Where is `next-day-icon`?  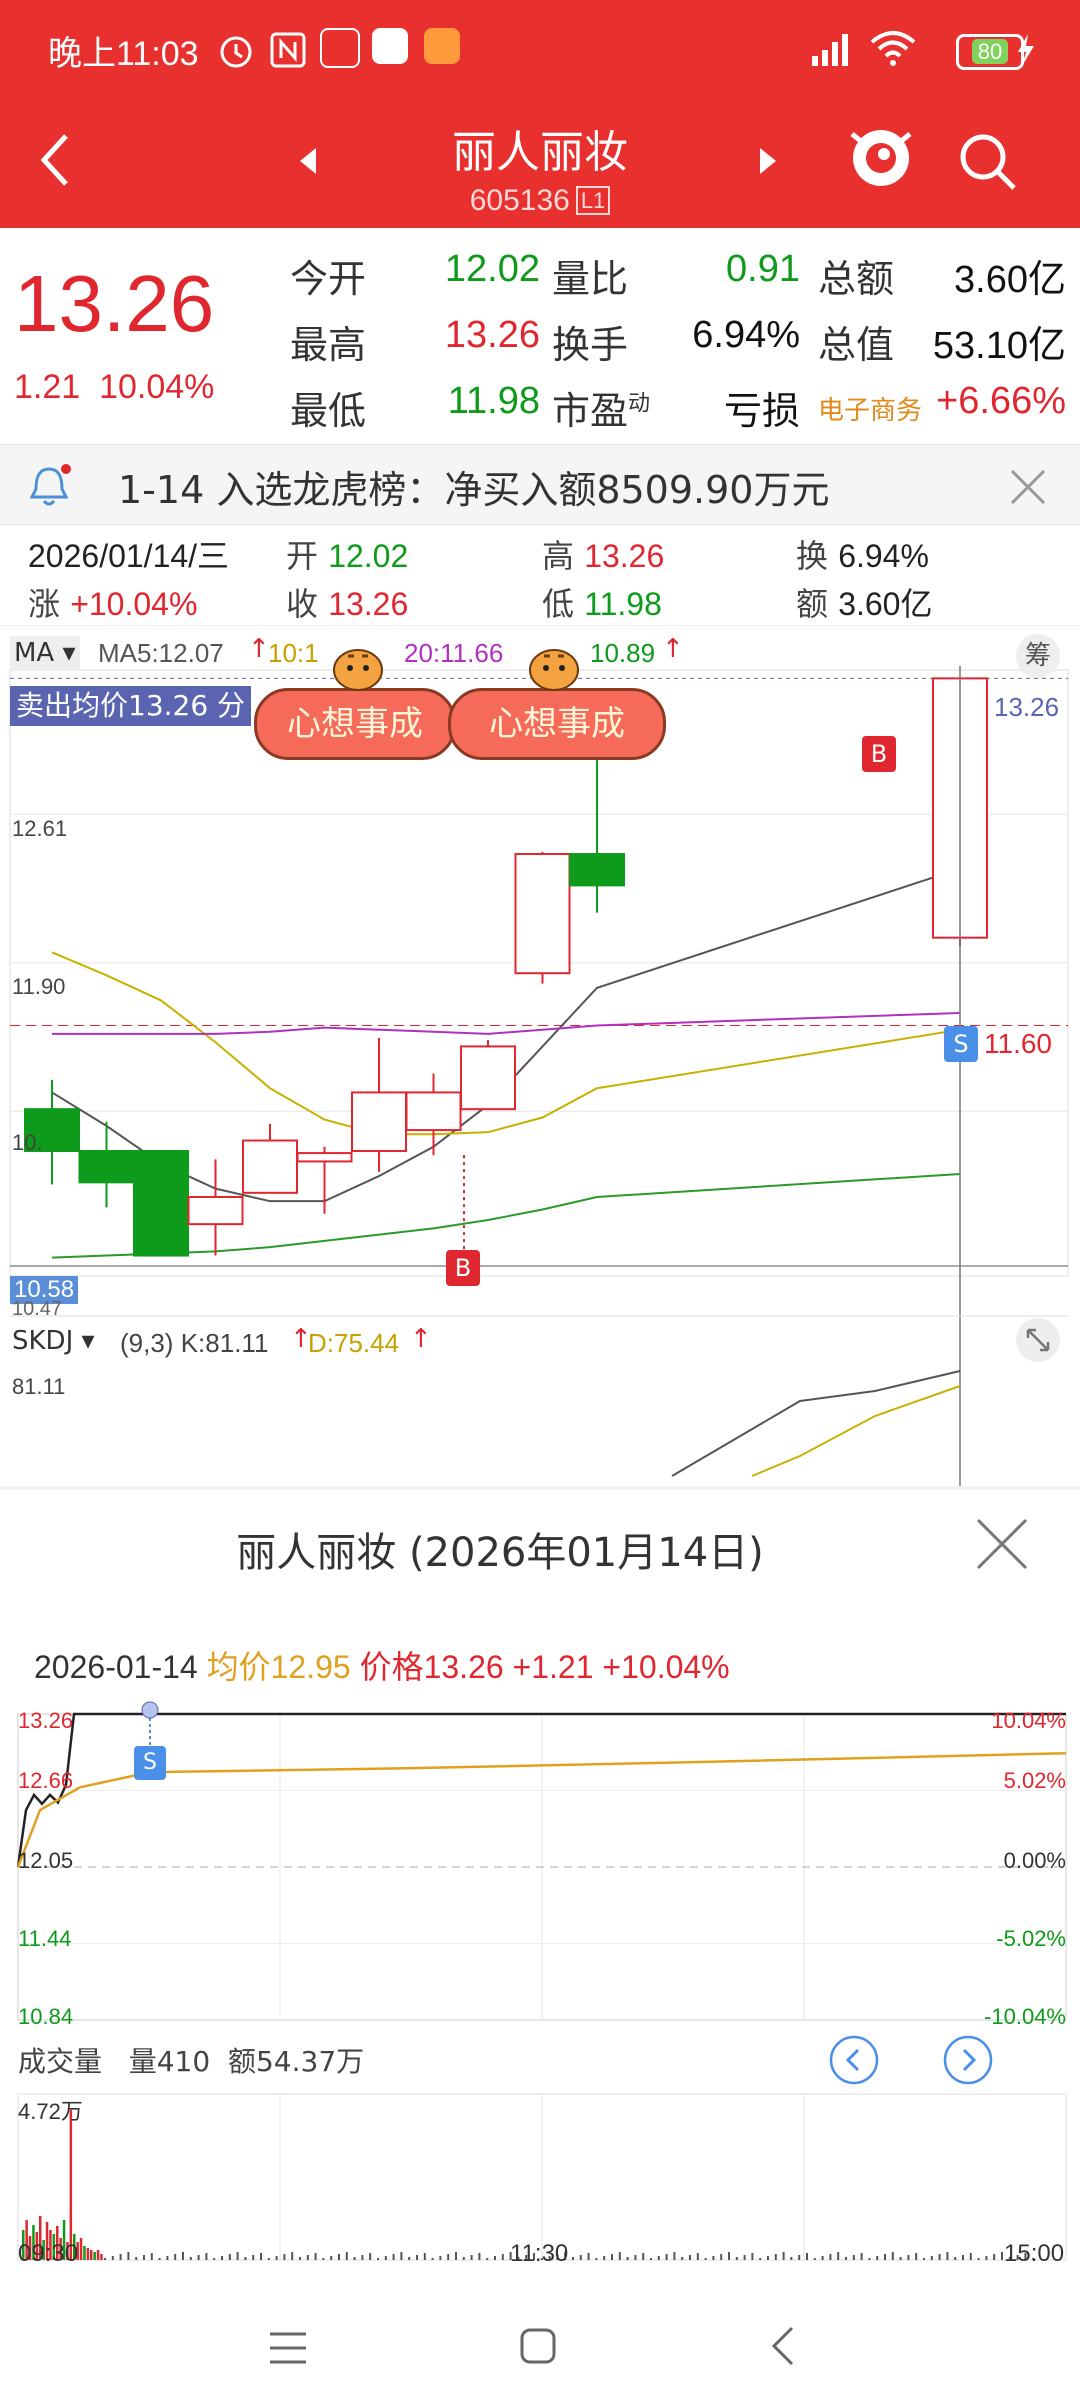 next-day-icon is located at coordinates (968, 2060).